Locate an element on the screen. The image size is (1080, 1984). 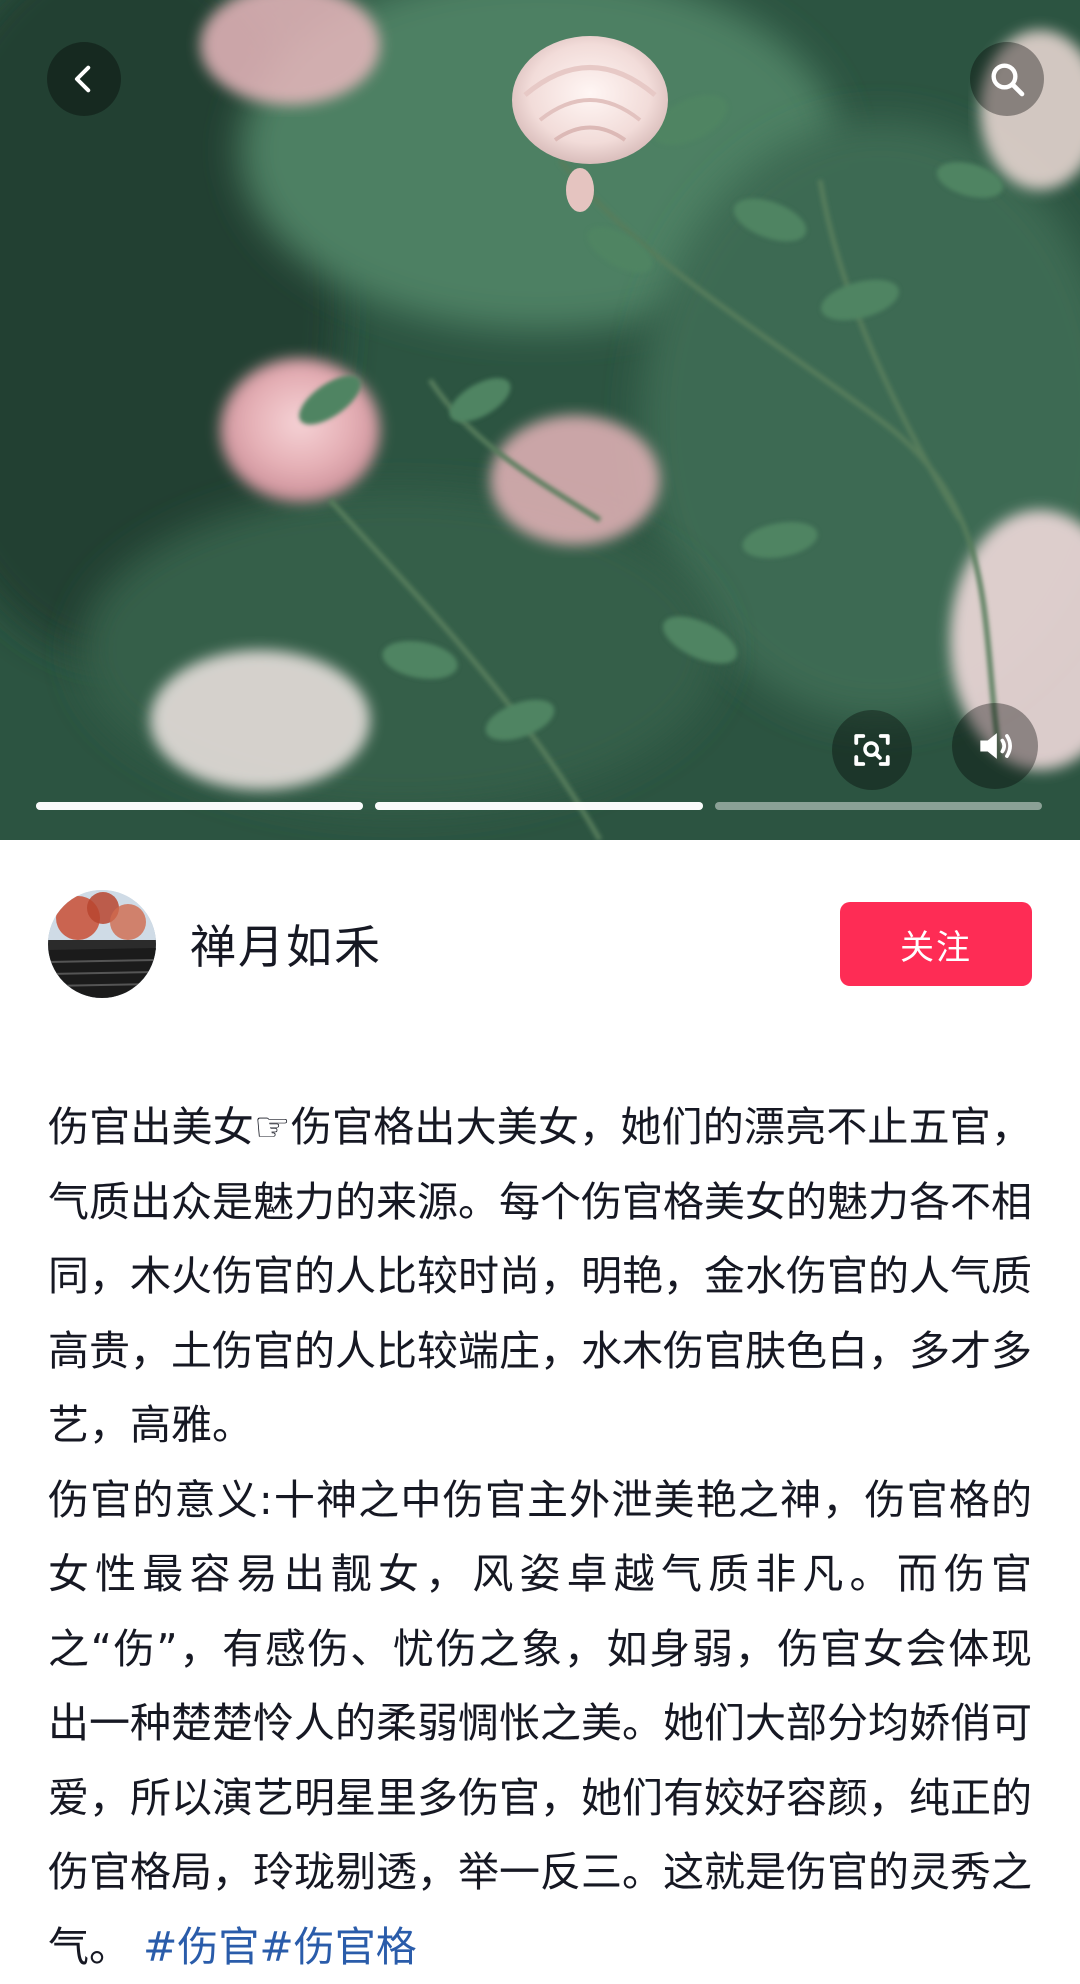
back-button is located at coordinates (84, 79).